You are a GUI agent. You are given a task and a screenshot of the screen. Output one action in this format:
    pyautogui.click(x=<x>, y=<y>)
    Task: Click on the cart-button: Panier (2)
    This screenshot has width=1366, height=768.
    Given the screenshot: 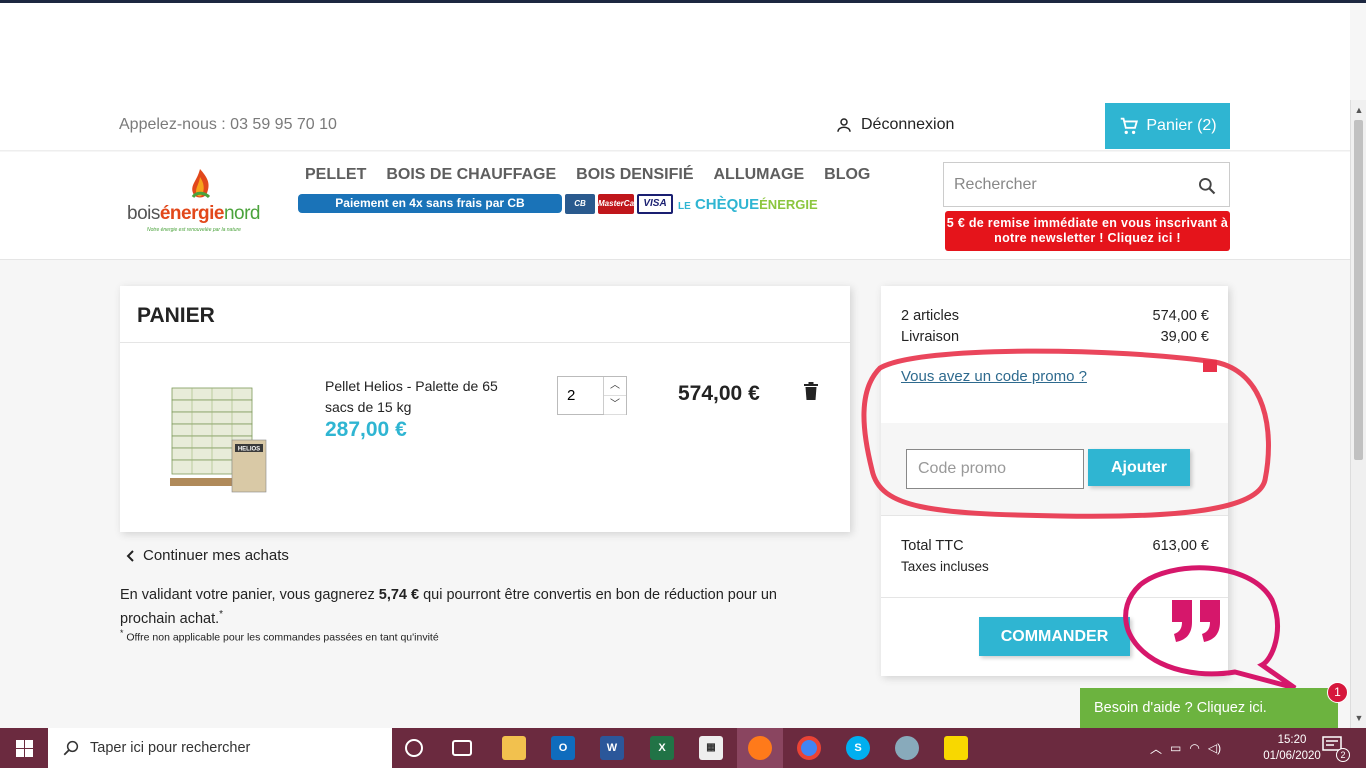 What is the action you would take?
    pyautogui.click(x=1167, y=126)
    